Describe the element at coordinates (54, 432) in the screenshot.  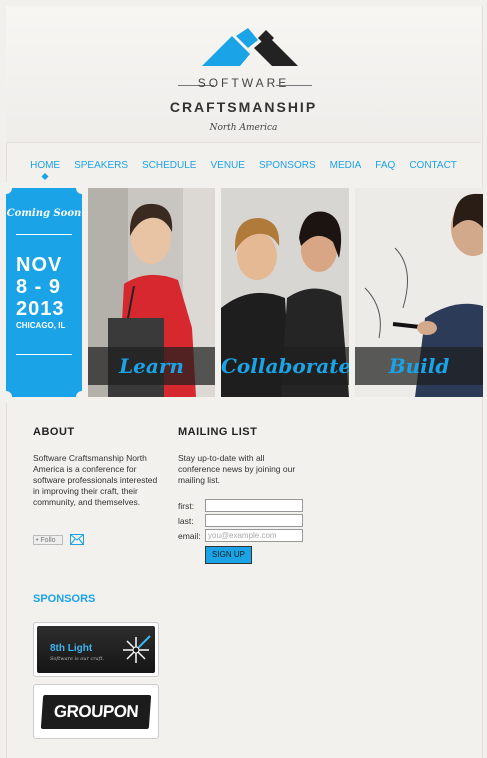
I see `about-heading: ABOUT` at that location.